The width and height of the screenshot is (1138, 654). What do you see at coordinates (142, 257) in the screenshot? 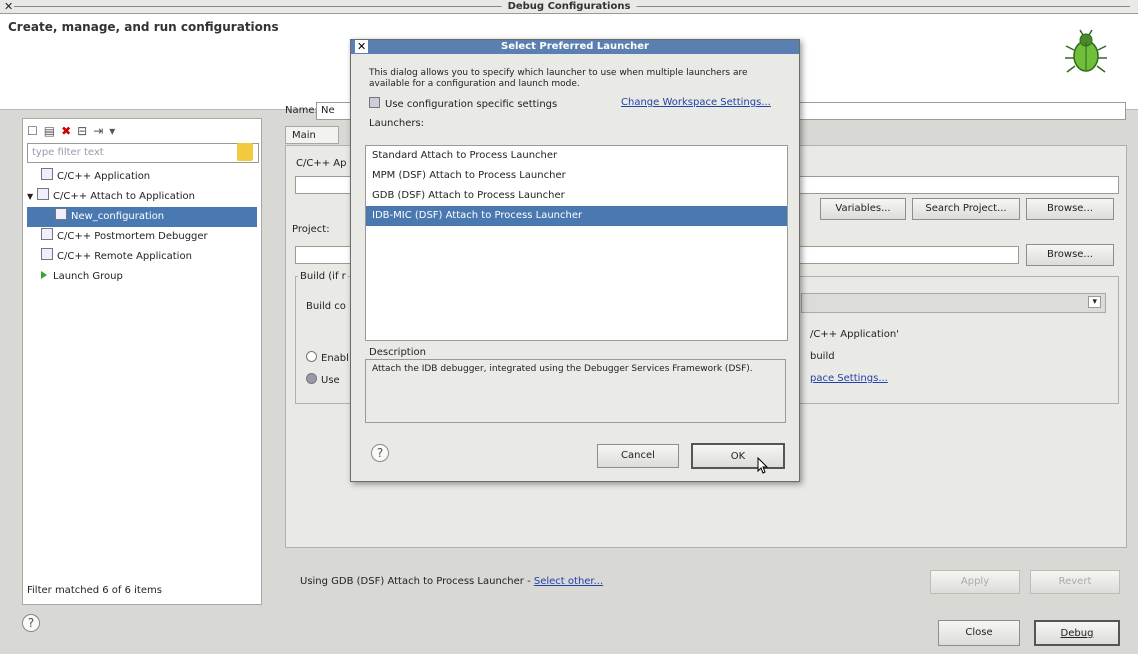
I see `tree-item-cpp-remote: C/C++ Remote Application` at bounding box center [142, 257].